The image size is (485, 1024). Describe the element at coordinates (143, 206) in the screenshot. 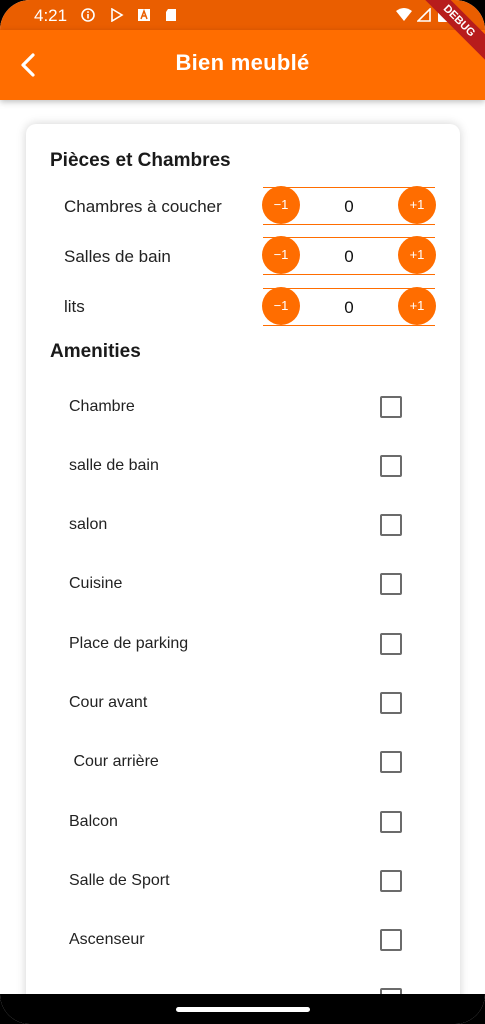

I see `counter-label-bedrooms: Chambres à coucher` at that location.